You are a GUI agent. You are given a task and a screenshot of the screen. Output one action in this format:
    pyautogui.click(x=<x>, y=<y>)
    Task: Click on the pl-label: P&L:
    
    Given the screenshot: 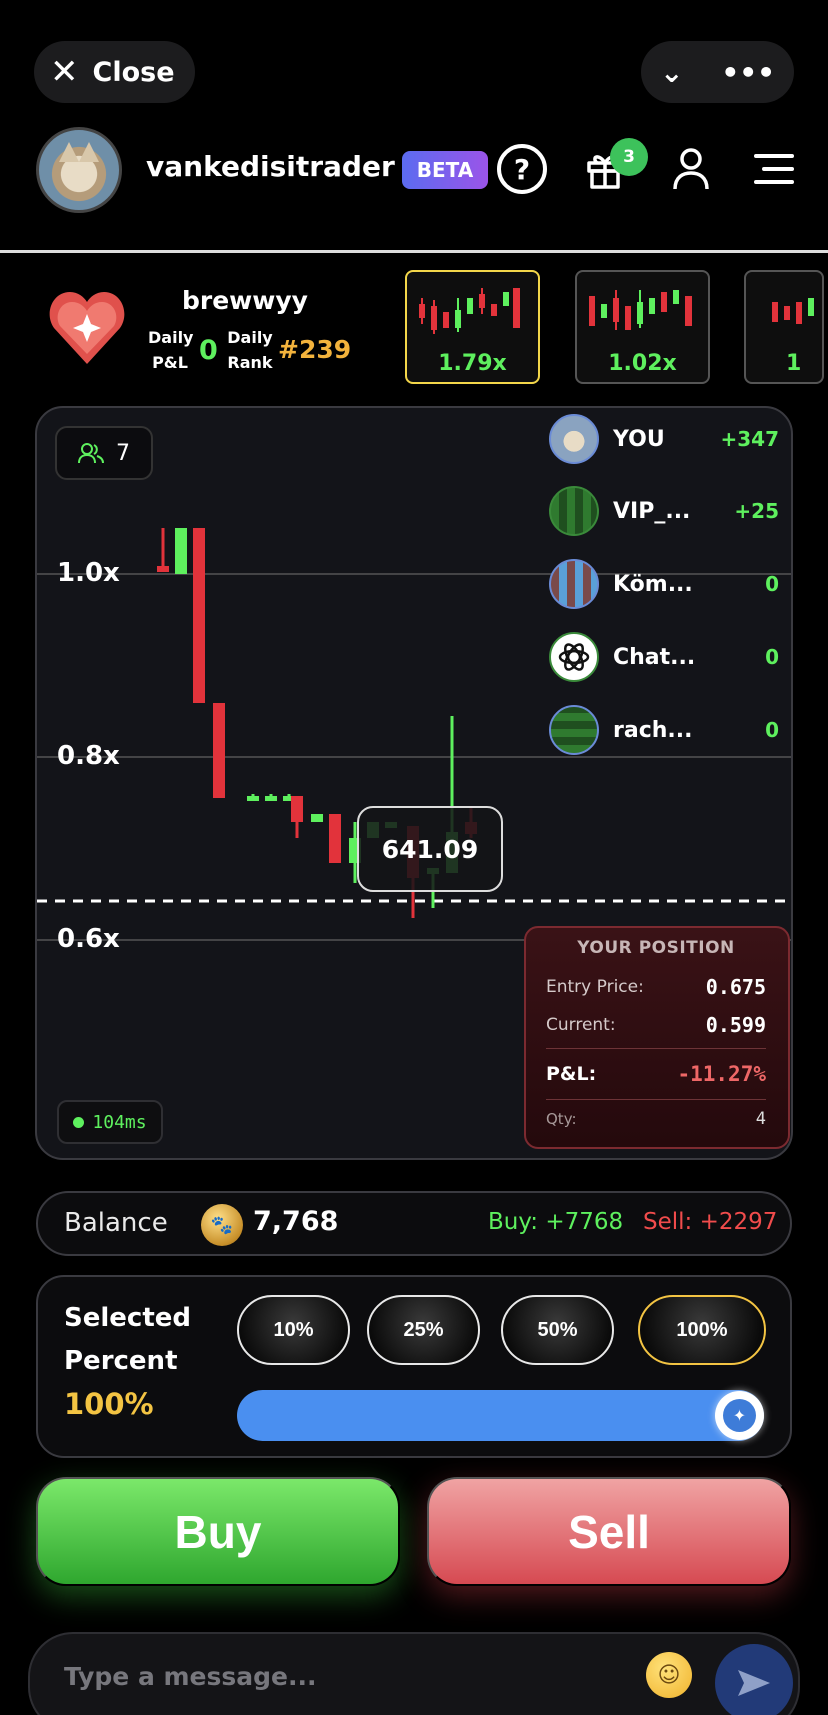 What is the action you would take?
    pyautogui.click(x=571, y=1074)
    